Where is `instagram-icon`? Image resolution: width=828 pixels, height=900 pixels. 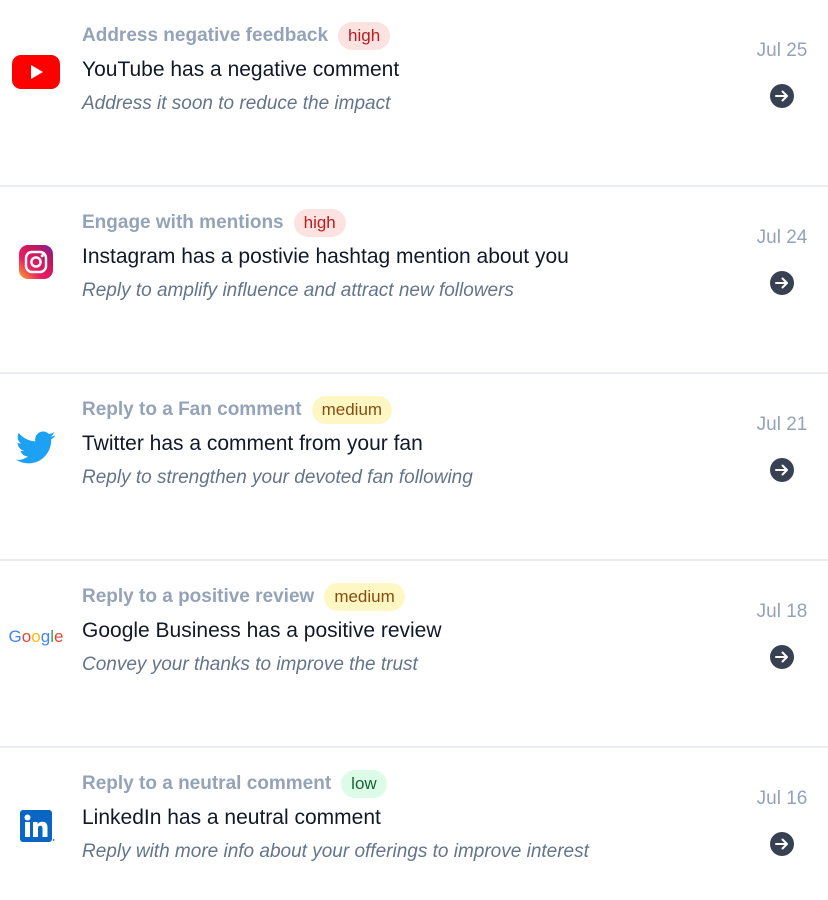
instagram-icon is located at coordinates (36, 262).